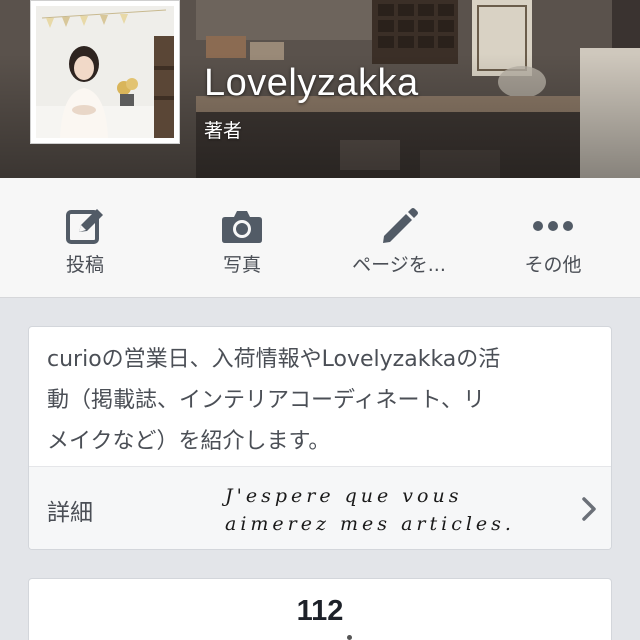 Image resolution: width=640 pixels, height=640 pixels. What do you see at coordinates (84, 226) in the screenshot?
I see `compose-icon` at bounding box center [84, 226].